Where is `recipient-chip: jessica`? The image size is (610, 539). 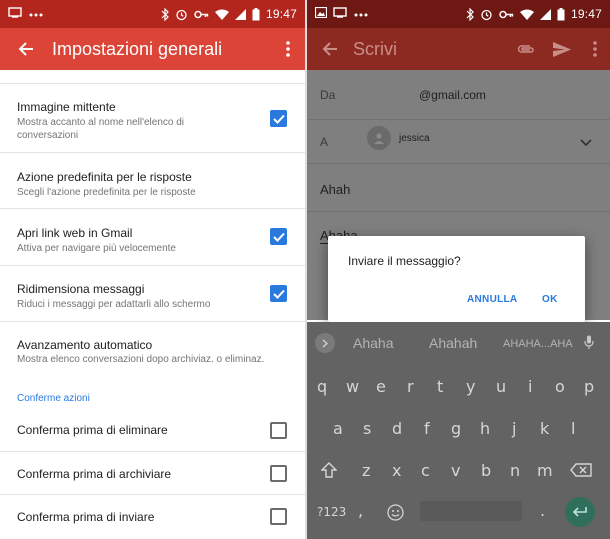 recipient-chip: jessica is located at coordinates (398, 138).